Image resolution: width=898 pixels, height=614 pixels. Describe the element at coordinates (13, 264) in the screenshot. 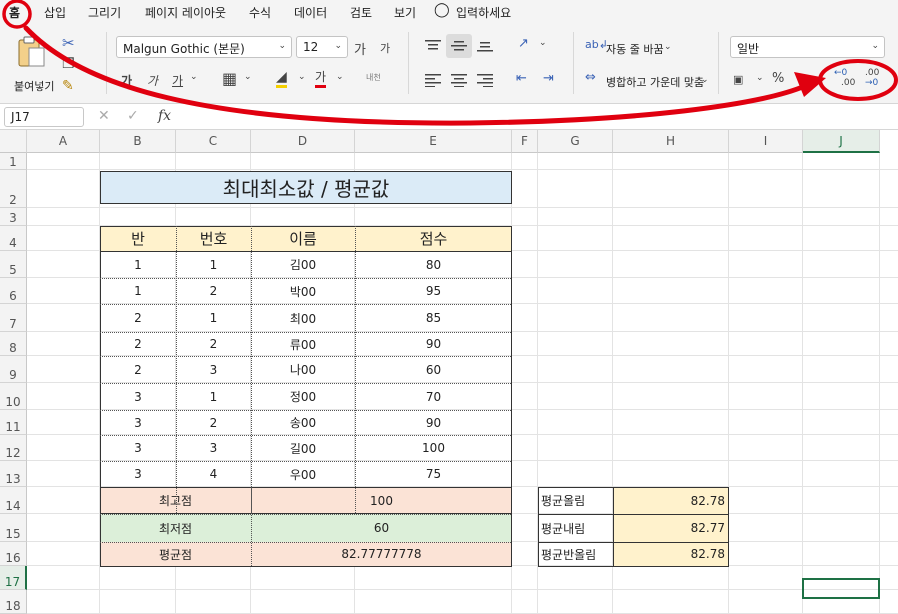

I see `row-header-5: 5` at that location.